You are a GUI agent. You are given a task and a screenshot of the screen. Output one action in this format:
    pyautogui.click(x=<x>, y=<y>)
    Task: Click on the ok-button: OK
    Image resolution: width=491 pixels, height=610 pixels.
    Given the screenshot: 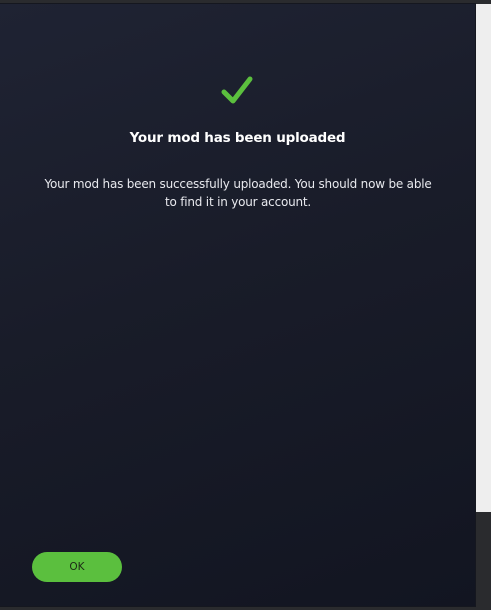 What is the action you would take?
    pyautogui.click(x=77, y=567)
    